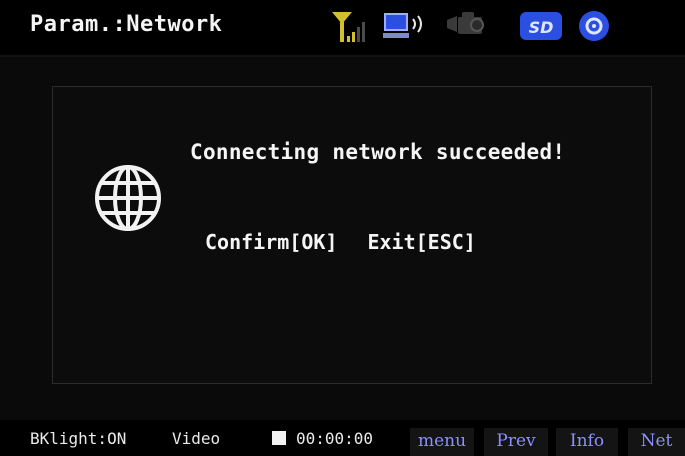 This screenshot has height=456, width=685. I want to click on softkey-info: Info, so click(587, 442).